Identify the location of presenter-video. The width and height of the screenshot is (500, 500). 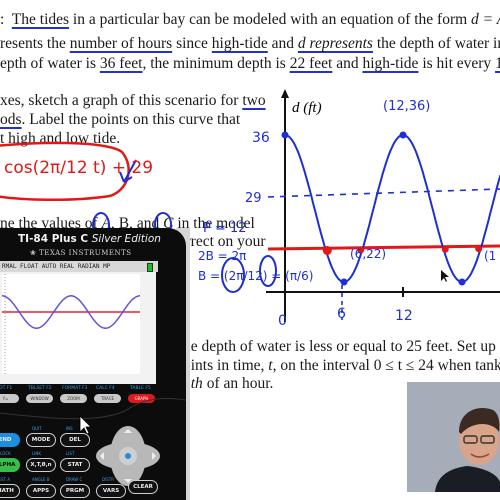
(453, 437).